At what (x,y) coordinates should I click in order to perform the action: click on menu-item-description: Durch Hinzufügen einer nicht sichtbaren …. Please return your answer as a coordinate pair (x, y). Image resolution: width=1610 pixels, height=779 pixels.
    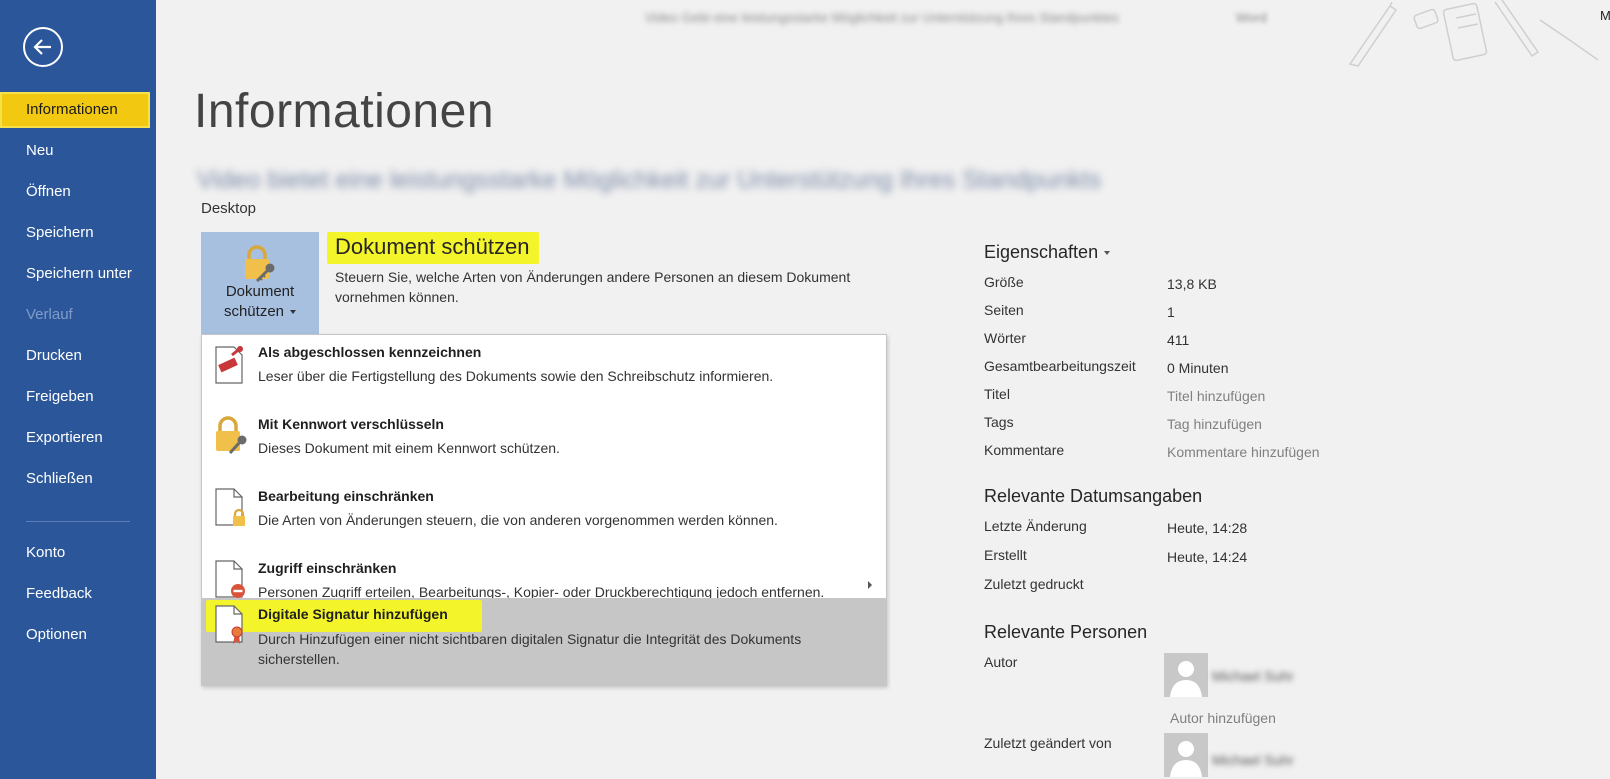
    Looking at the image, I should click on (530, 649).